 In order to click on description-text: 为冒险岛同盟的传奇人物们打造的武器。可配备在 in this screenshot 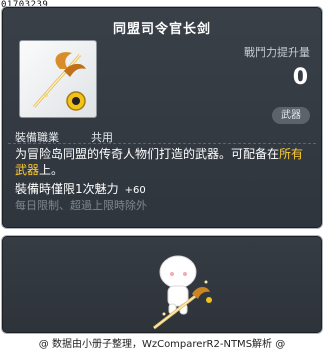, I will do `click(147, 154)`.